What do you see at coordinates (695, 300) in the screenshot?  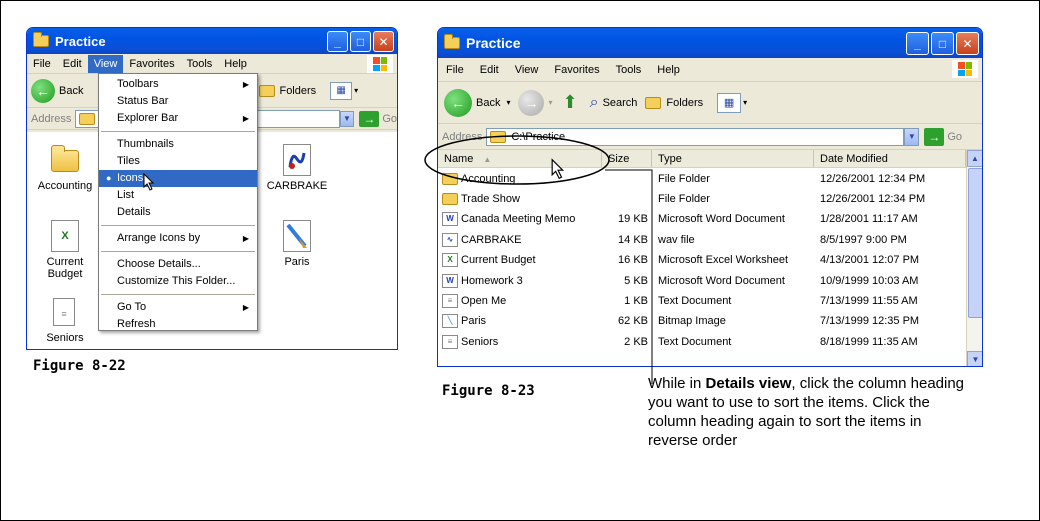 I see `cell-type: Text Document` at bounding box center [695, 300].